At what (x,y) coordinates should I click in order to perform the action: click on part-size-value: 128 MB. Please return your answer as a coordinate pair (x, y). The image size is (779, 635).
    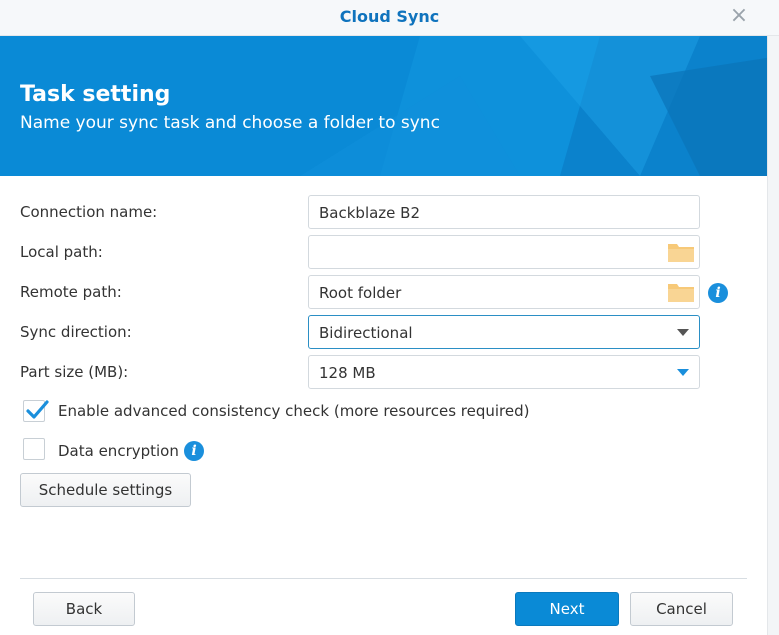
    Looking at the image, I should click on (347, 373).